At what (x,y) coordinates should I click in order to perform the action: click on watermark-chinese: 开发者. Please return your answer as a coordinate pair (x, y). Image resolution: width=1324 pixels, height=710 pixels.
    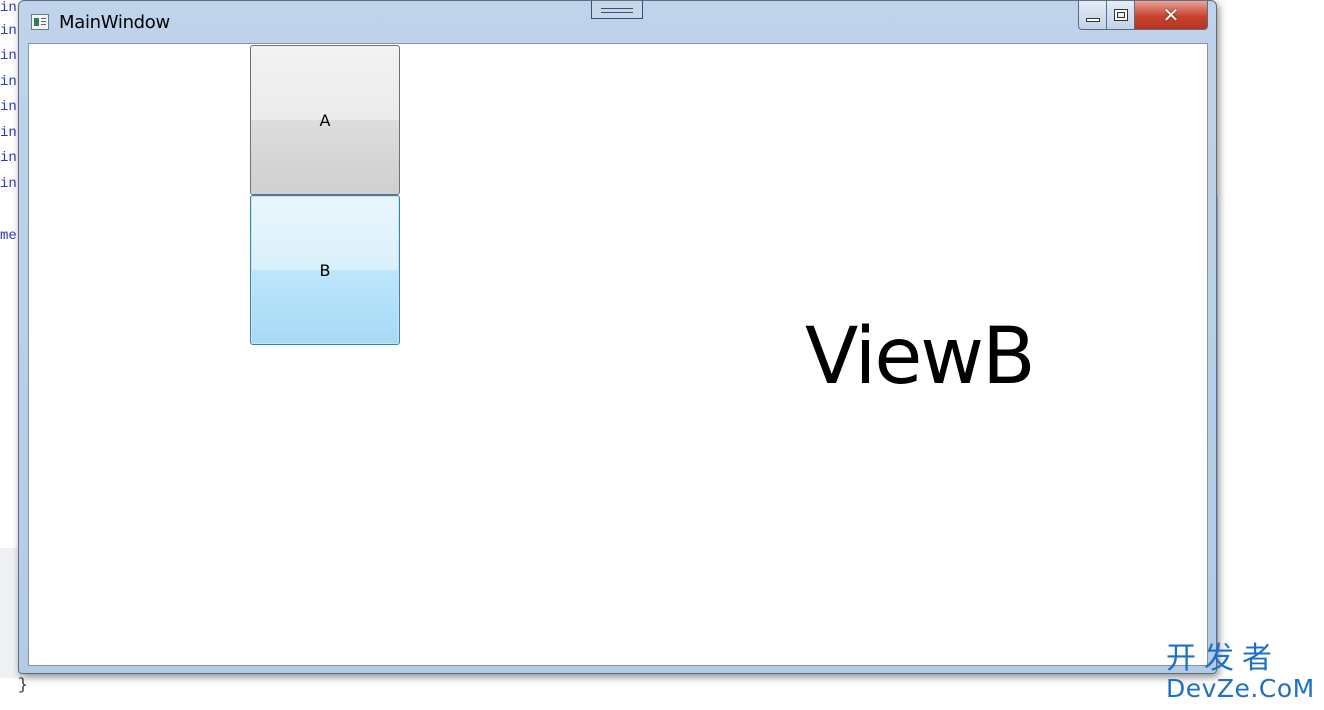
    Looking at the image, I should click on (1223, 658).